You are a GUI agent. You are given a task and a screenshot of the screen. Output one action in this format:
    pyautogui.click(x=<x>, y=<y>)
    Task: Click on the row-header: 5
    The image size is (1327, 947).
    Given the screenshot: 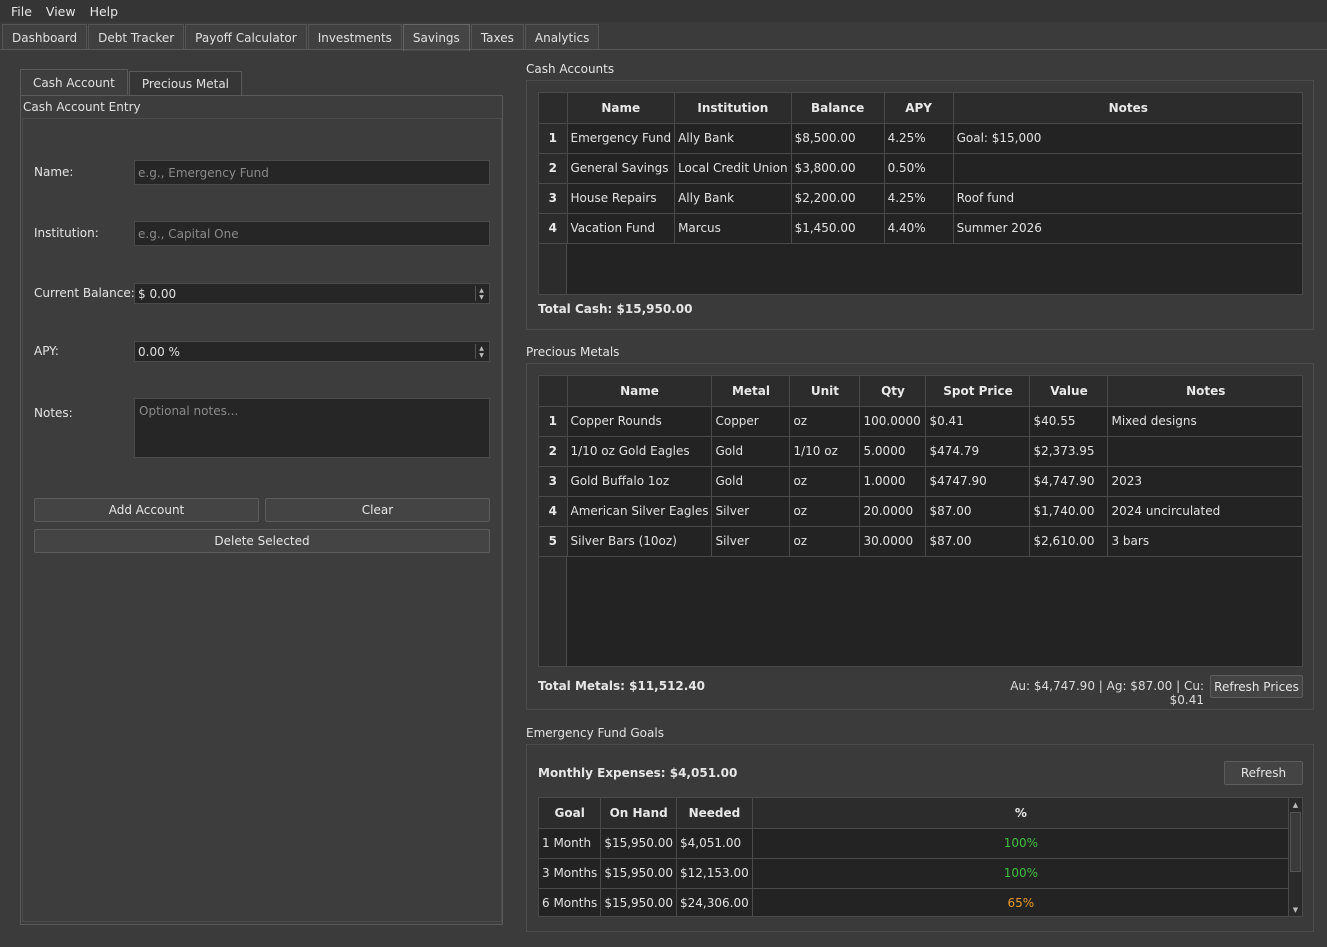 What is the action you would take?
    pyautogui.click(x=553, y=541)
    